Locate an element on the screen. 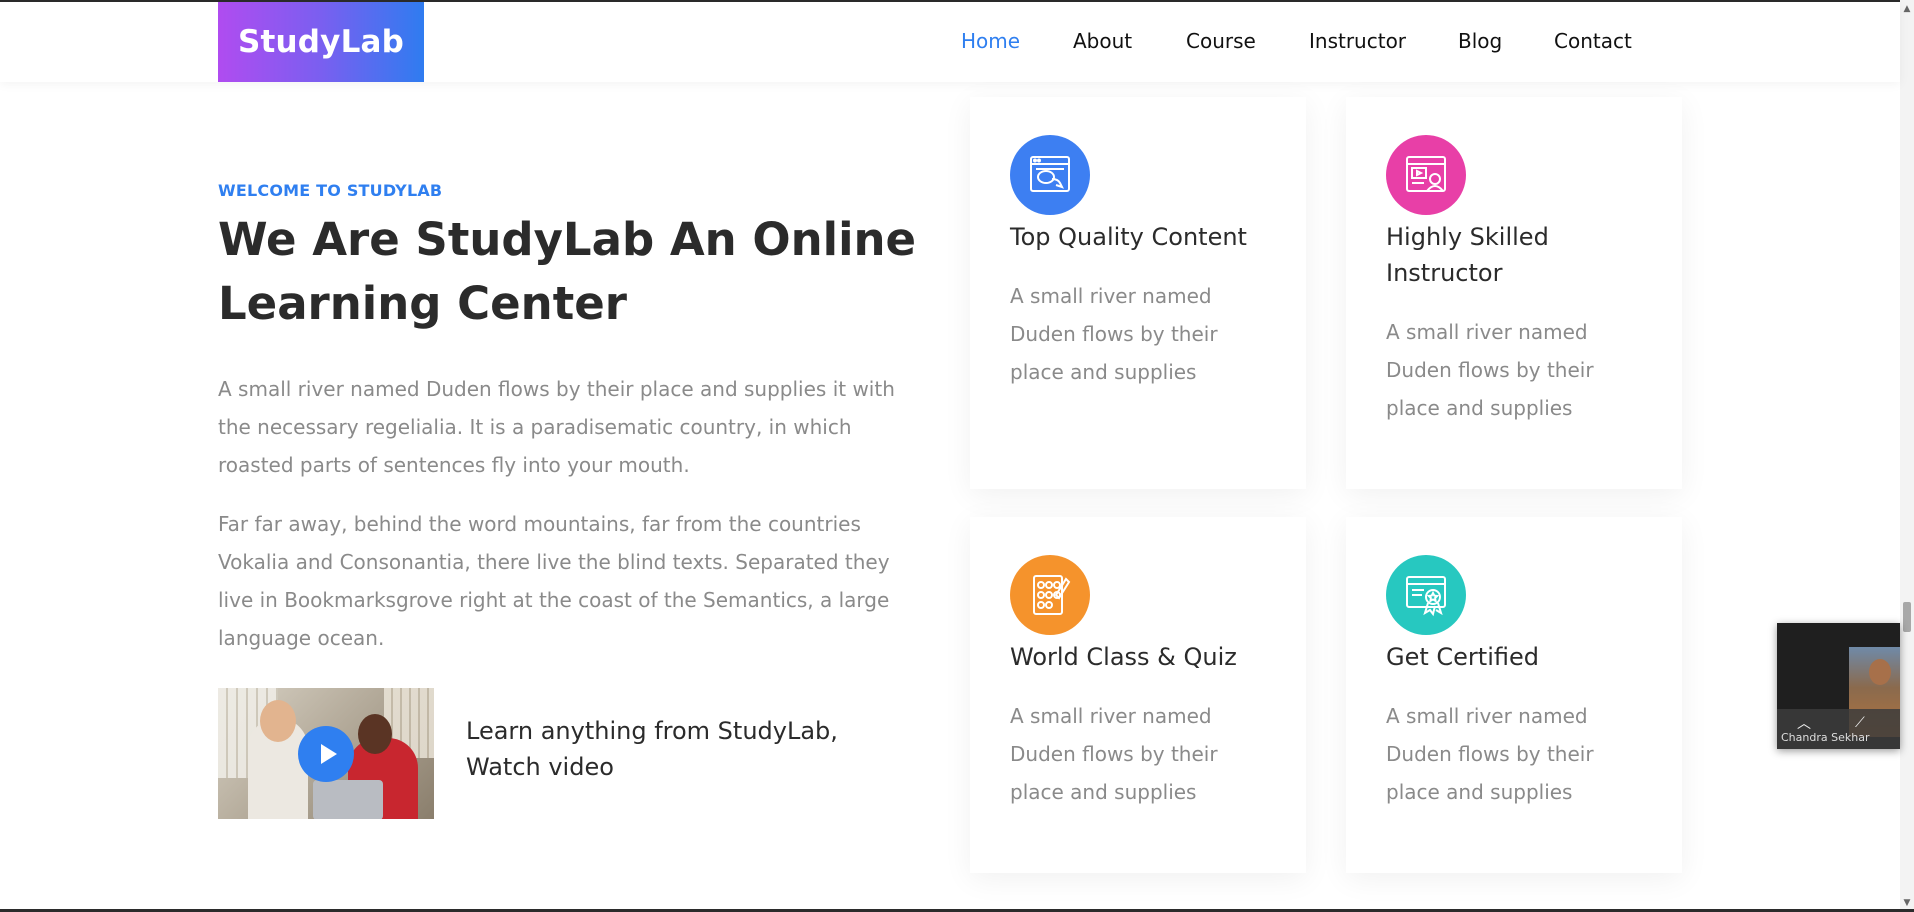 The height and width of the screenshot is (912, 1914). nav-item-blog: Blog is located at coordinates (1480, 41).